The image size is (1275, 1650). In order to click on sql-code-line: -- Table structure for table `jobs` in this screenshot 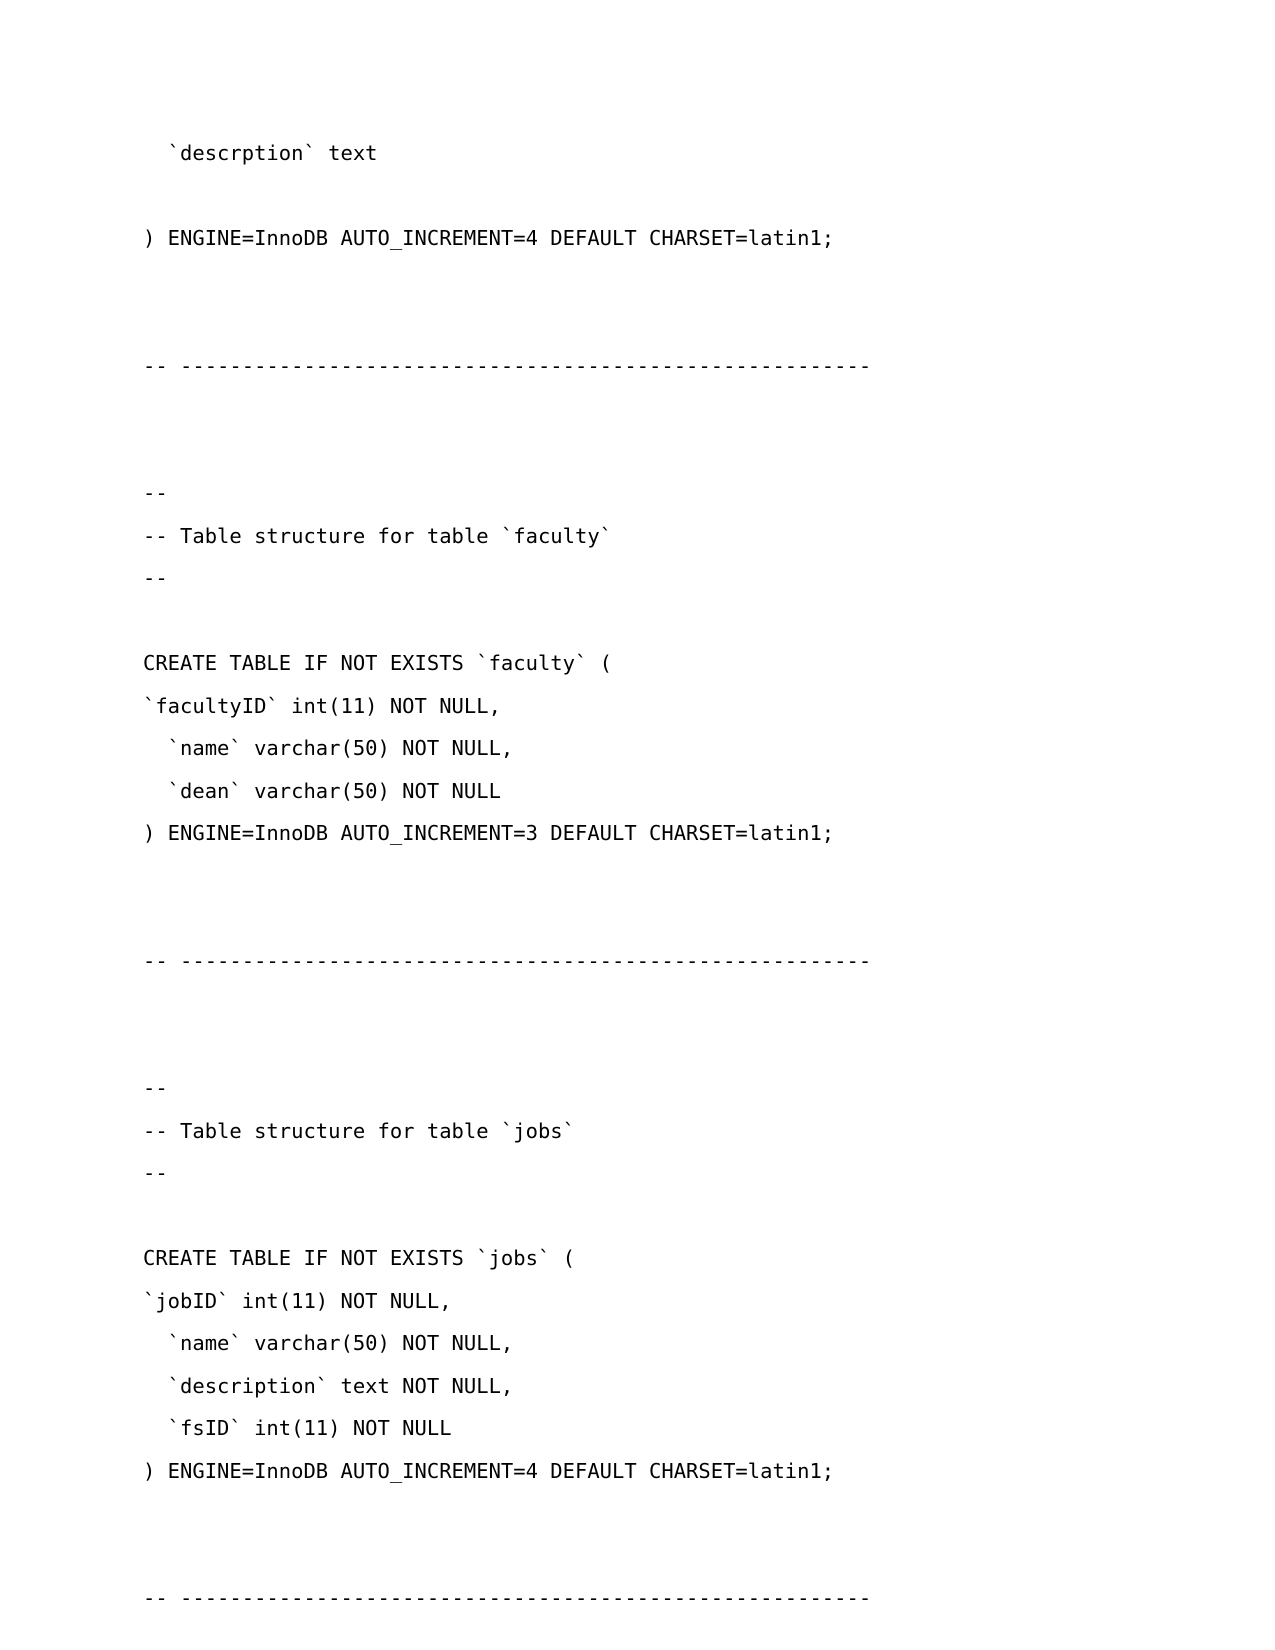, I will do `click(359, 1130)`.